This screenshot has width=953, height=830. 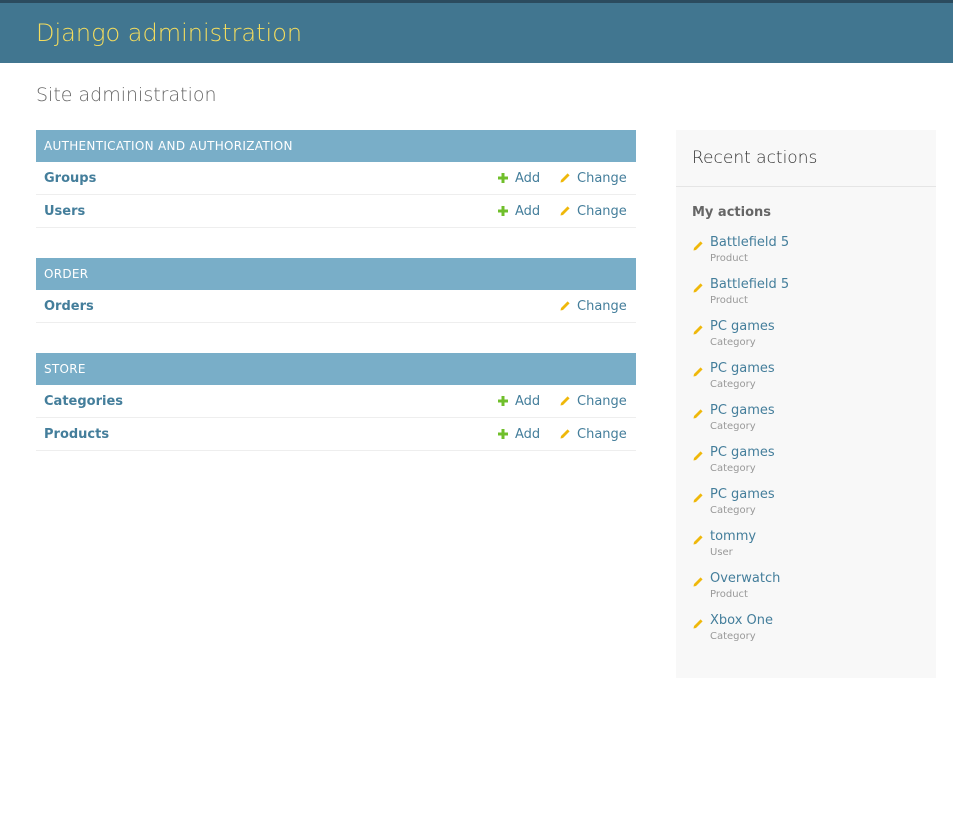 What do you see at coordinates (823, 579) in the screenshot?
I see `recent-action-link: Overwatch` at bounding box center [823, 579].